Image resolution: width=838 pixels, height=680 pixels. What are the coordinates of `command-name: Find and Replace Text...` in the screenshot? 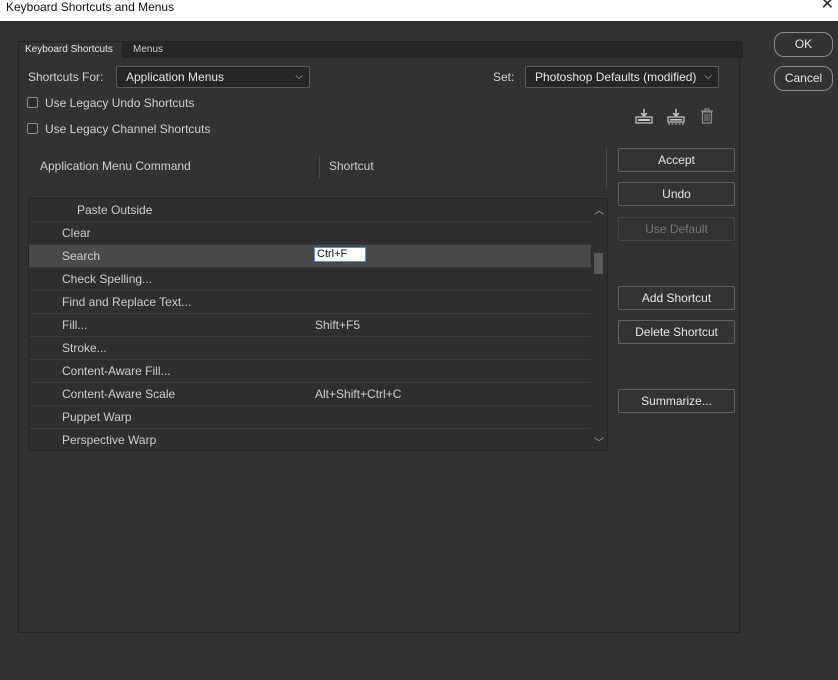 It's located at (127, 302).